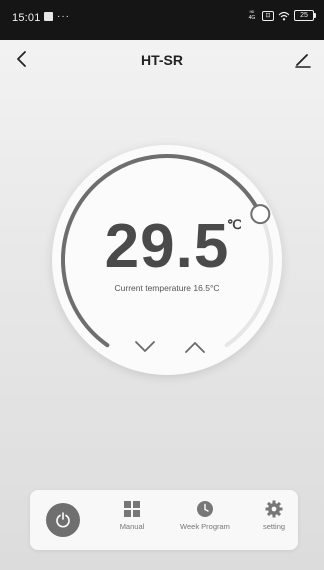  I want to click on network-icon: ᴴᴰ 4G, so click(252, 15).